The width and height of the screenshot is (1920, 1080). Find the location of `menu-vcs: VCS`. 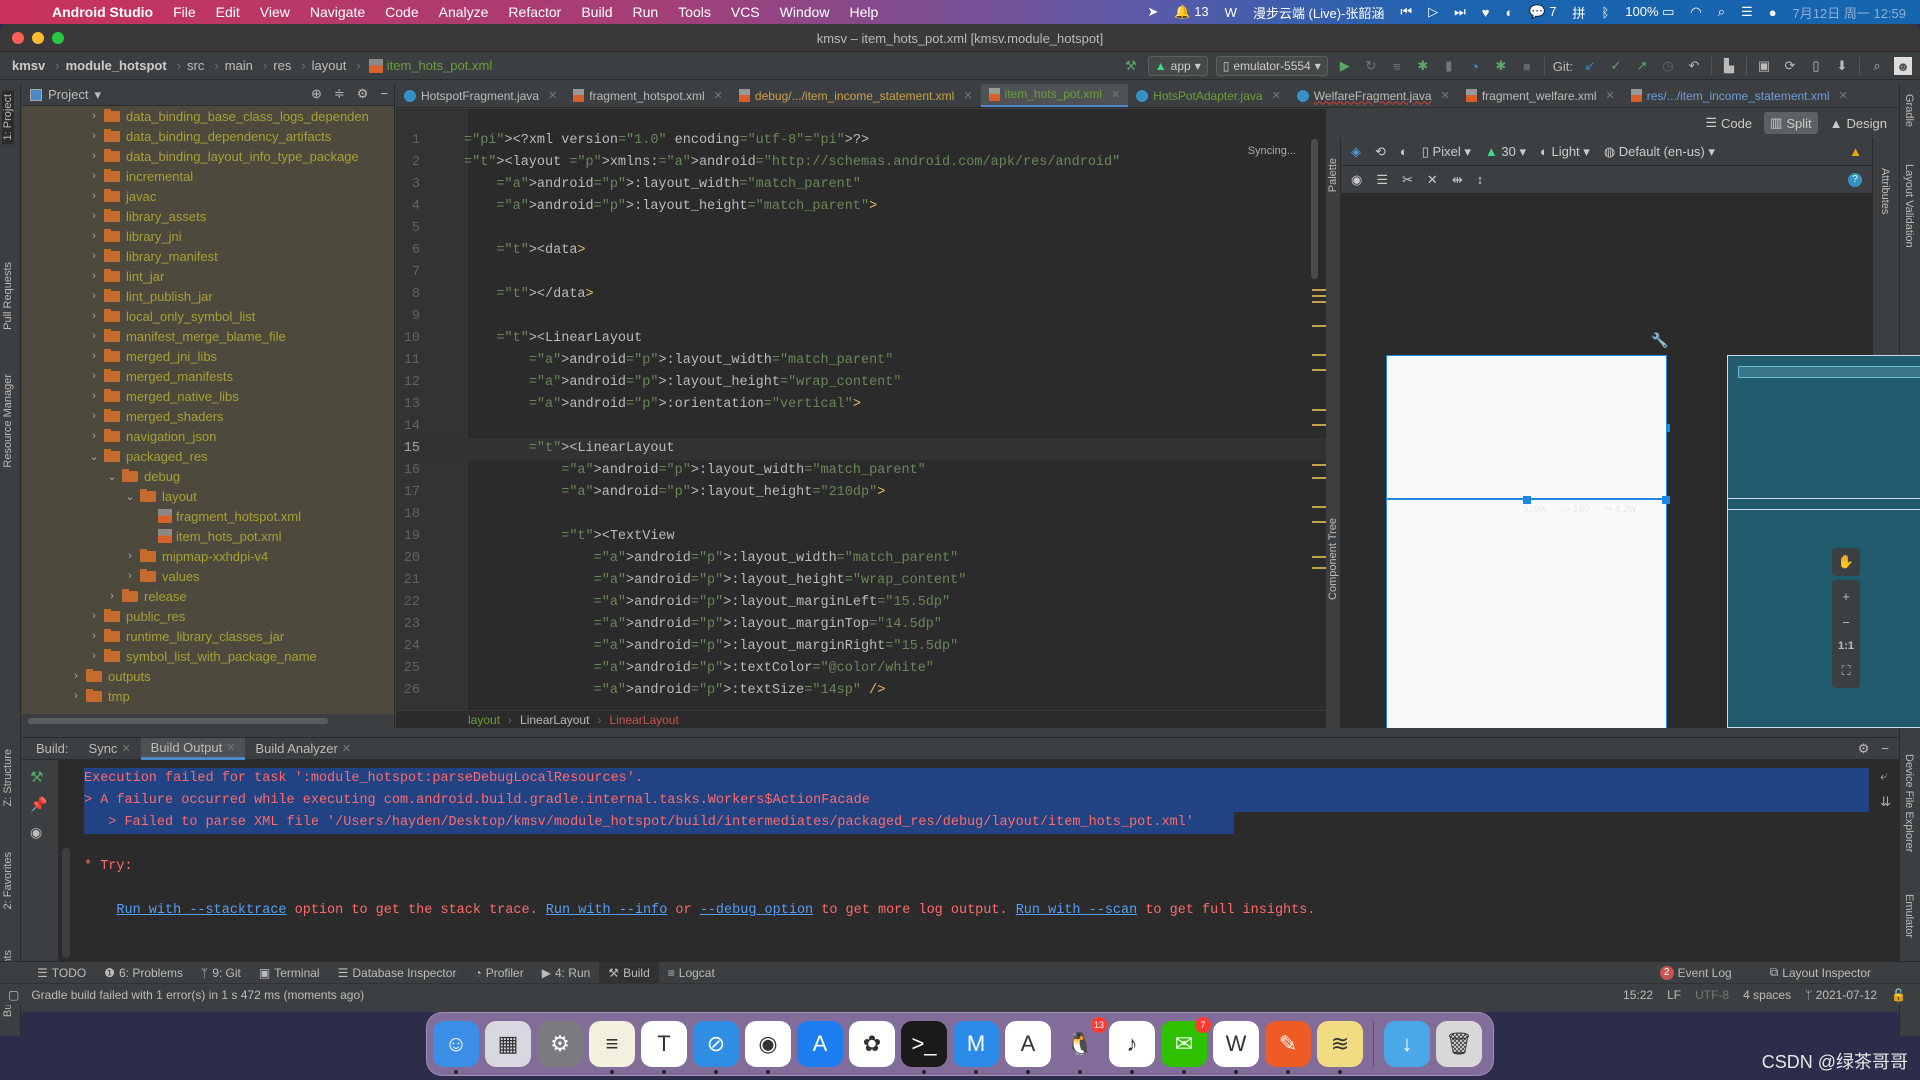

menu-vcs: VCS is located at coordinates (745, 12).